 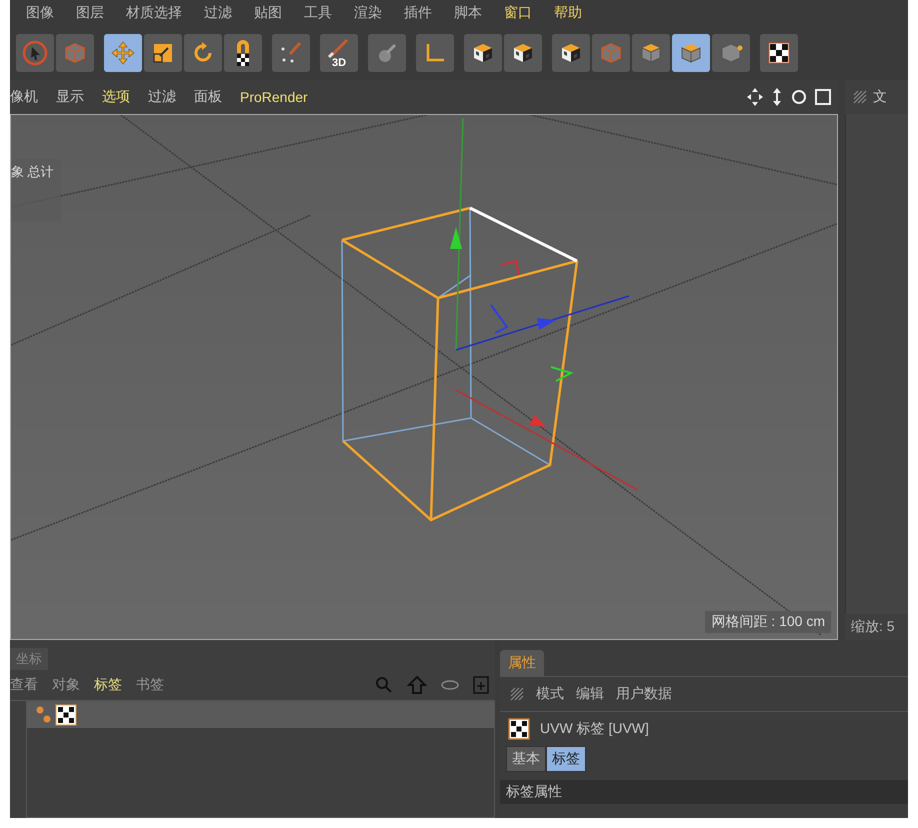 I want to click on viewport-menu-item: ProRender, so click(x=274, y=97).